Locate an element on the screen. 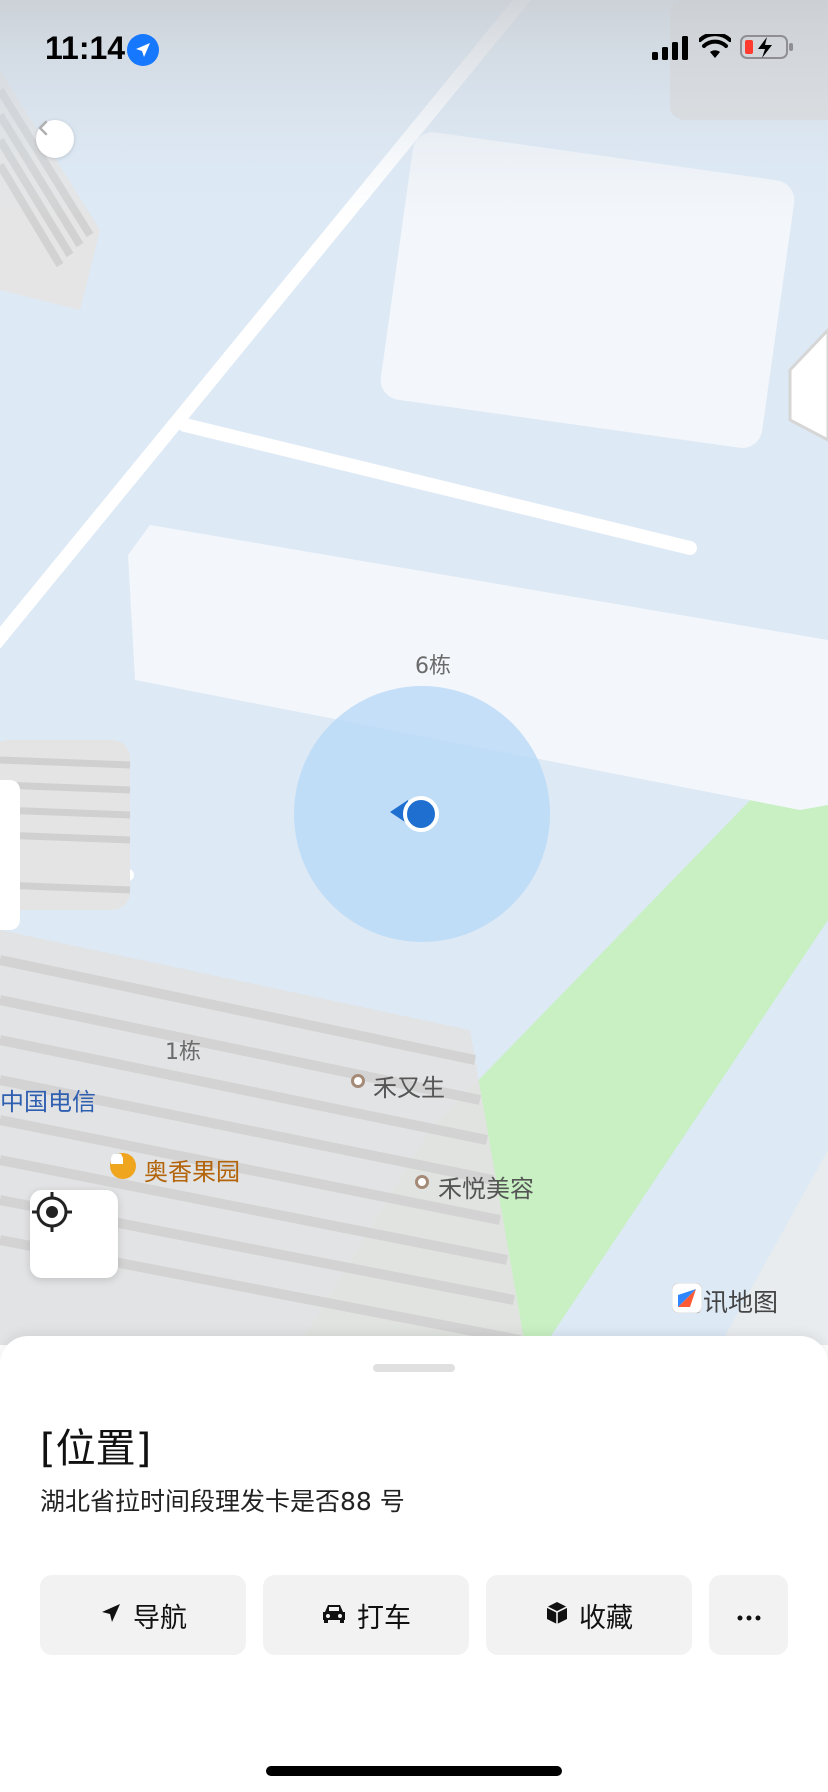 The image size is (828, 1792). cube-icon is located at coordinates (557, 1615).